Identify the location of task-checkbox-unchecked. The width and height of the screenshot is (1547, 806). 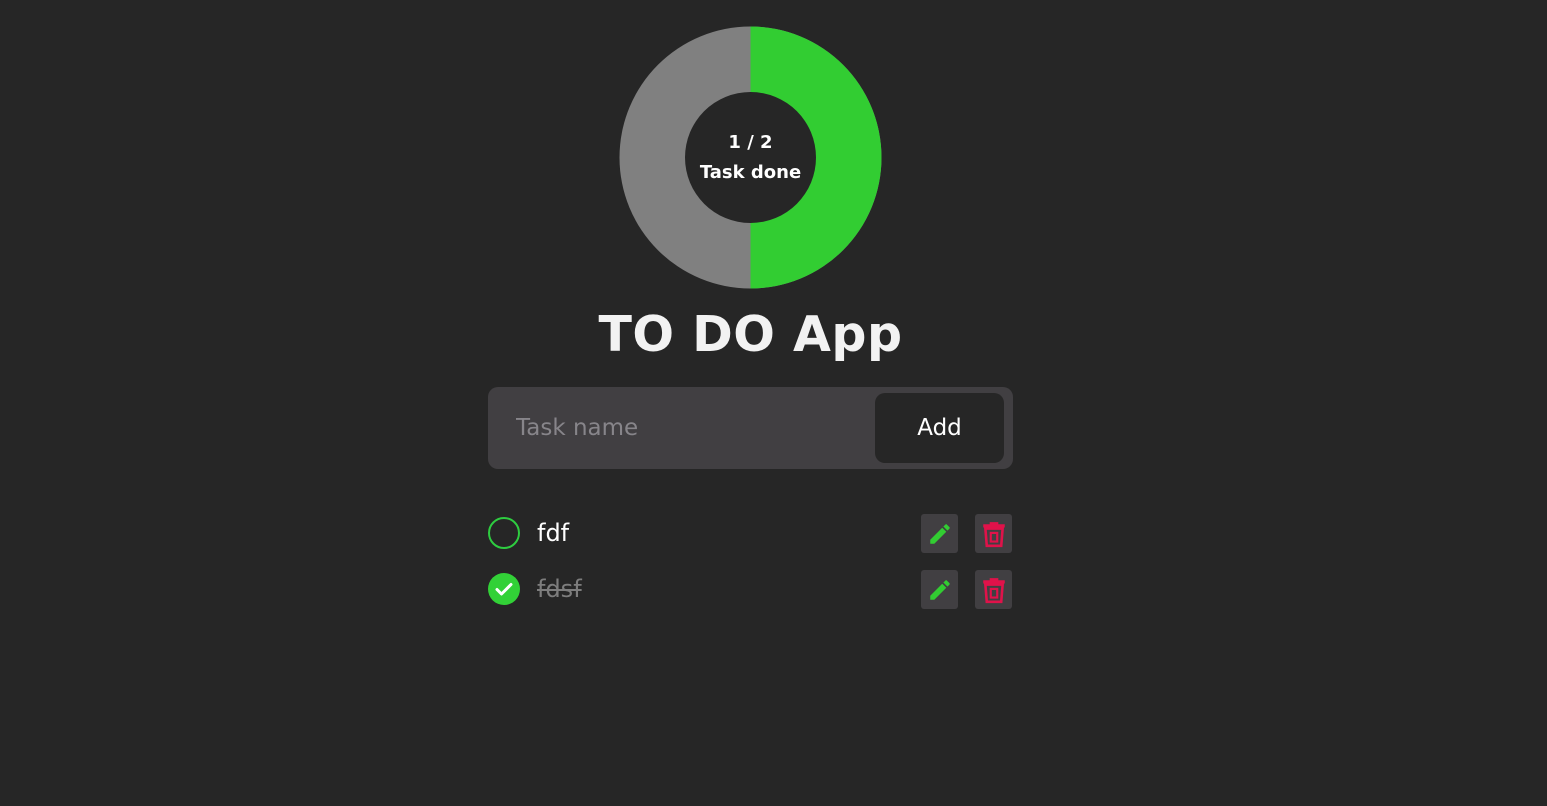
(504, 533).